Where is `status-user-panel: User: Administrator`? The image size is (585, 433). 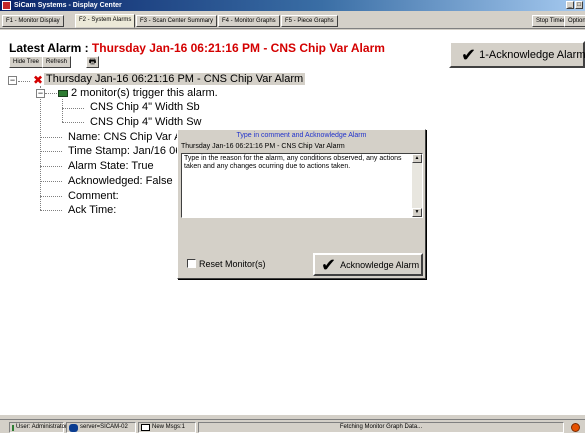 status-user-panel: User: Administrator is located at coordinates (38, 427).